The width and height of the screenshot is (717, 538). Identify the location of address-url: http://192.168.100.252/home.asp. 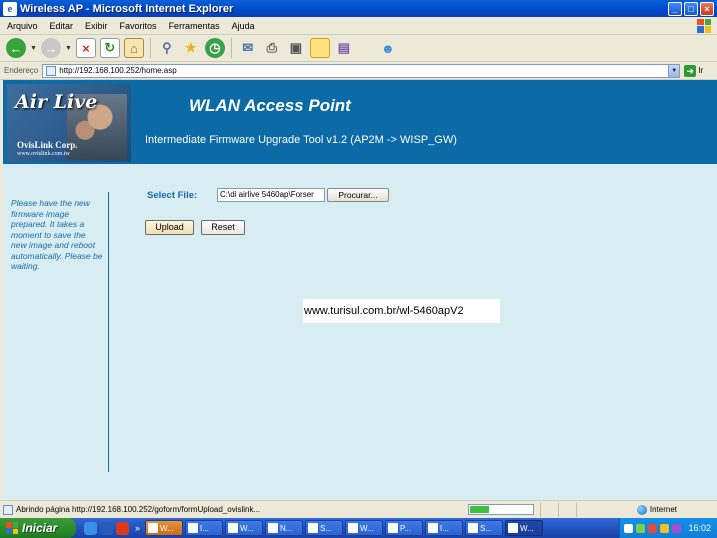
(117, 70).